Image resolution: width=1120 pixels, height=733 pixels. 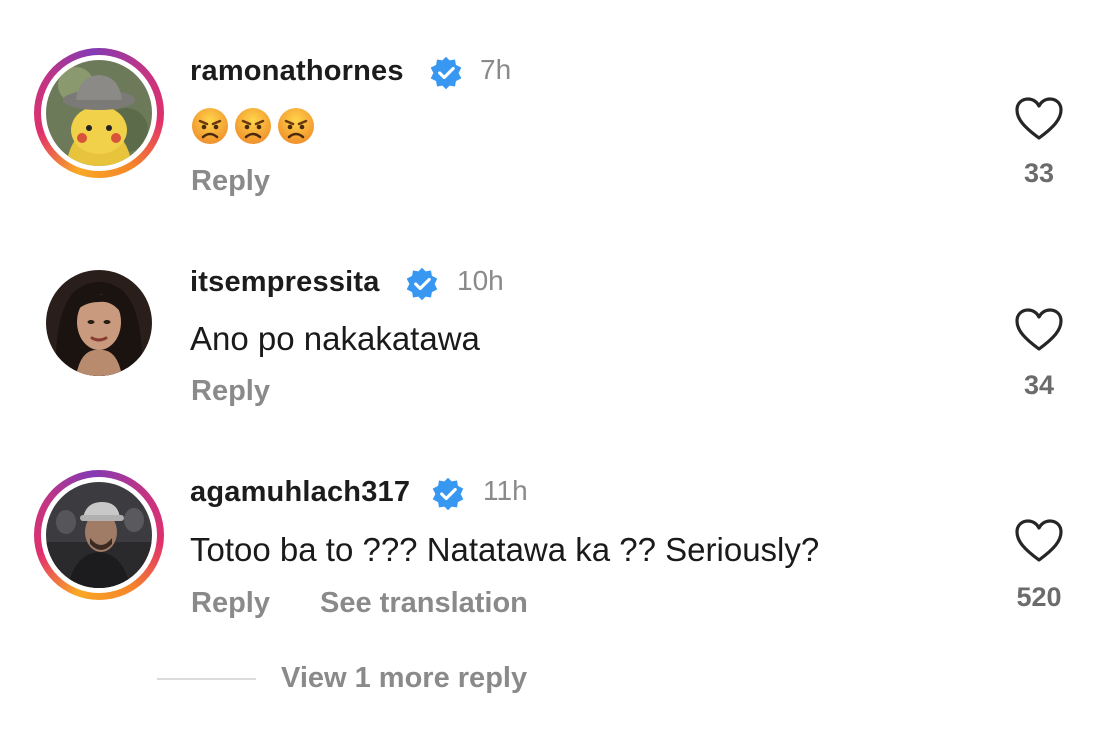 I want to click on comment-timestamp: 10h, so click(x=480, y=280).